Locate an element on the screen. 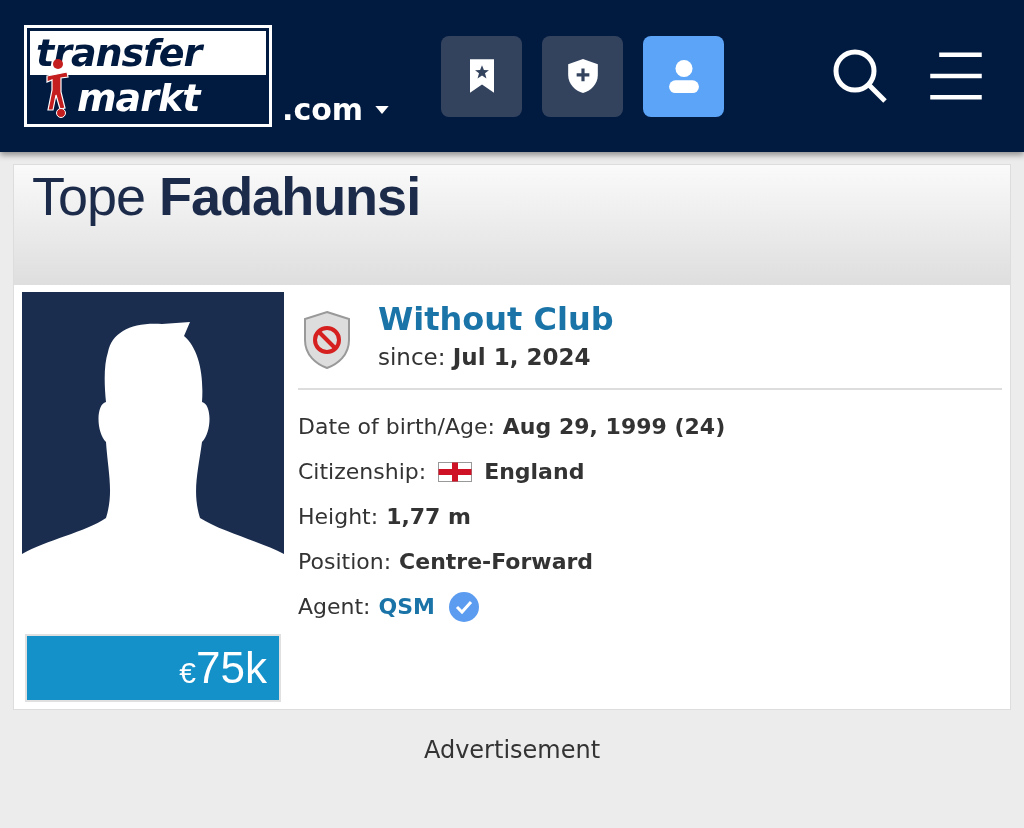  detail-value: Aug 29, 1999 (24) is located at coordinates (614, 426).